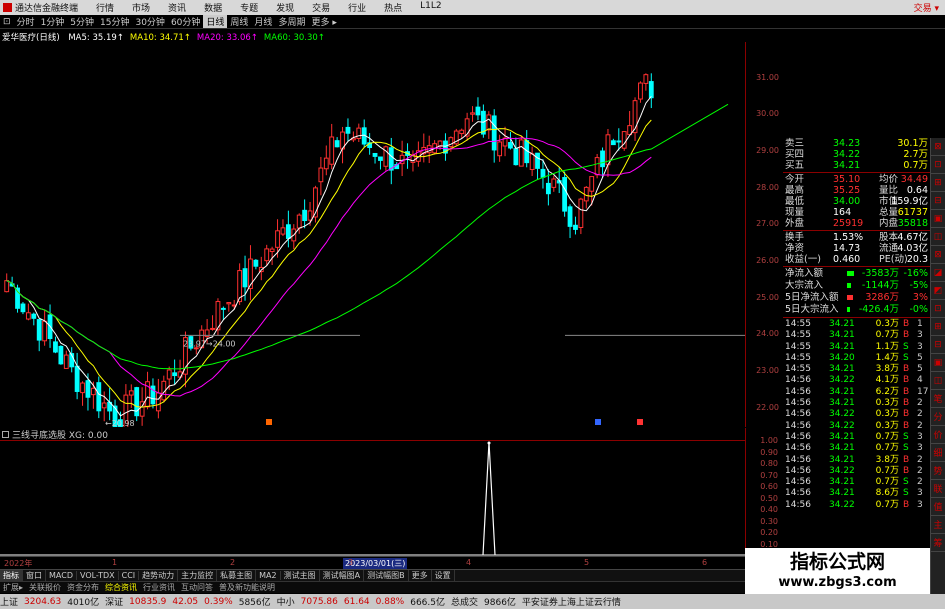 The image size is (945, 609). Describe the element at coordinates (842, 414) in the screenshot. I see `tick-price: 34.22` at that location.